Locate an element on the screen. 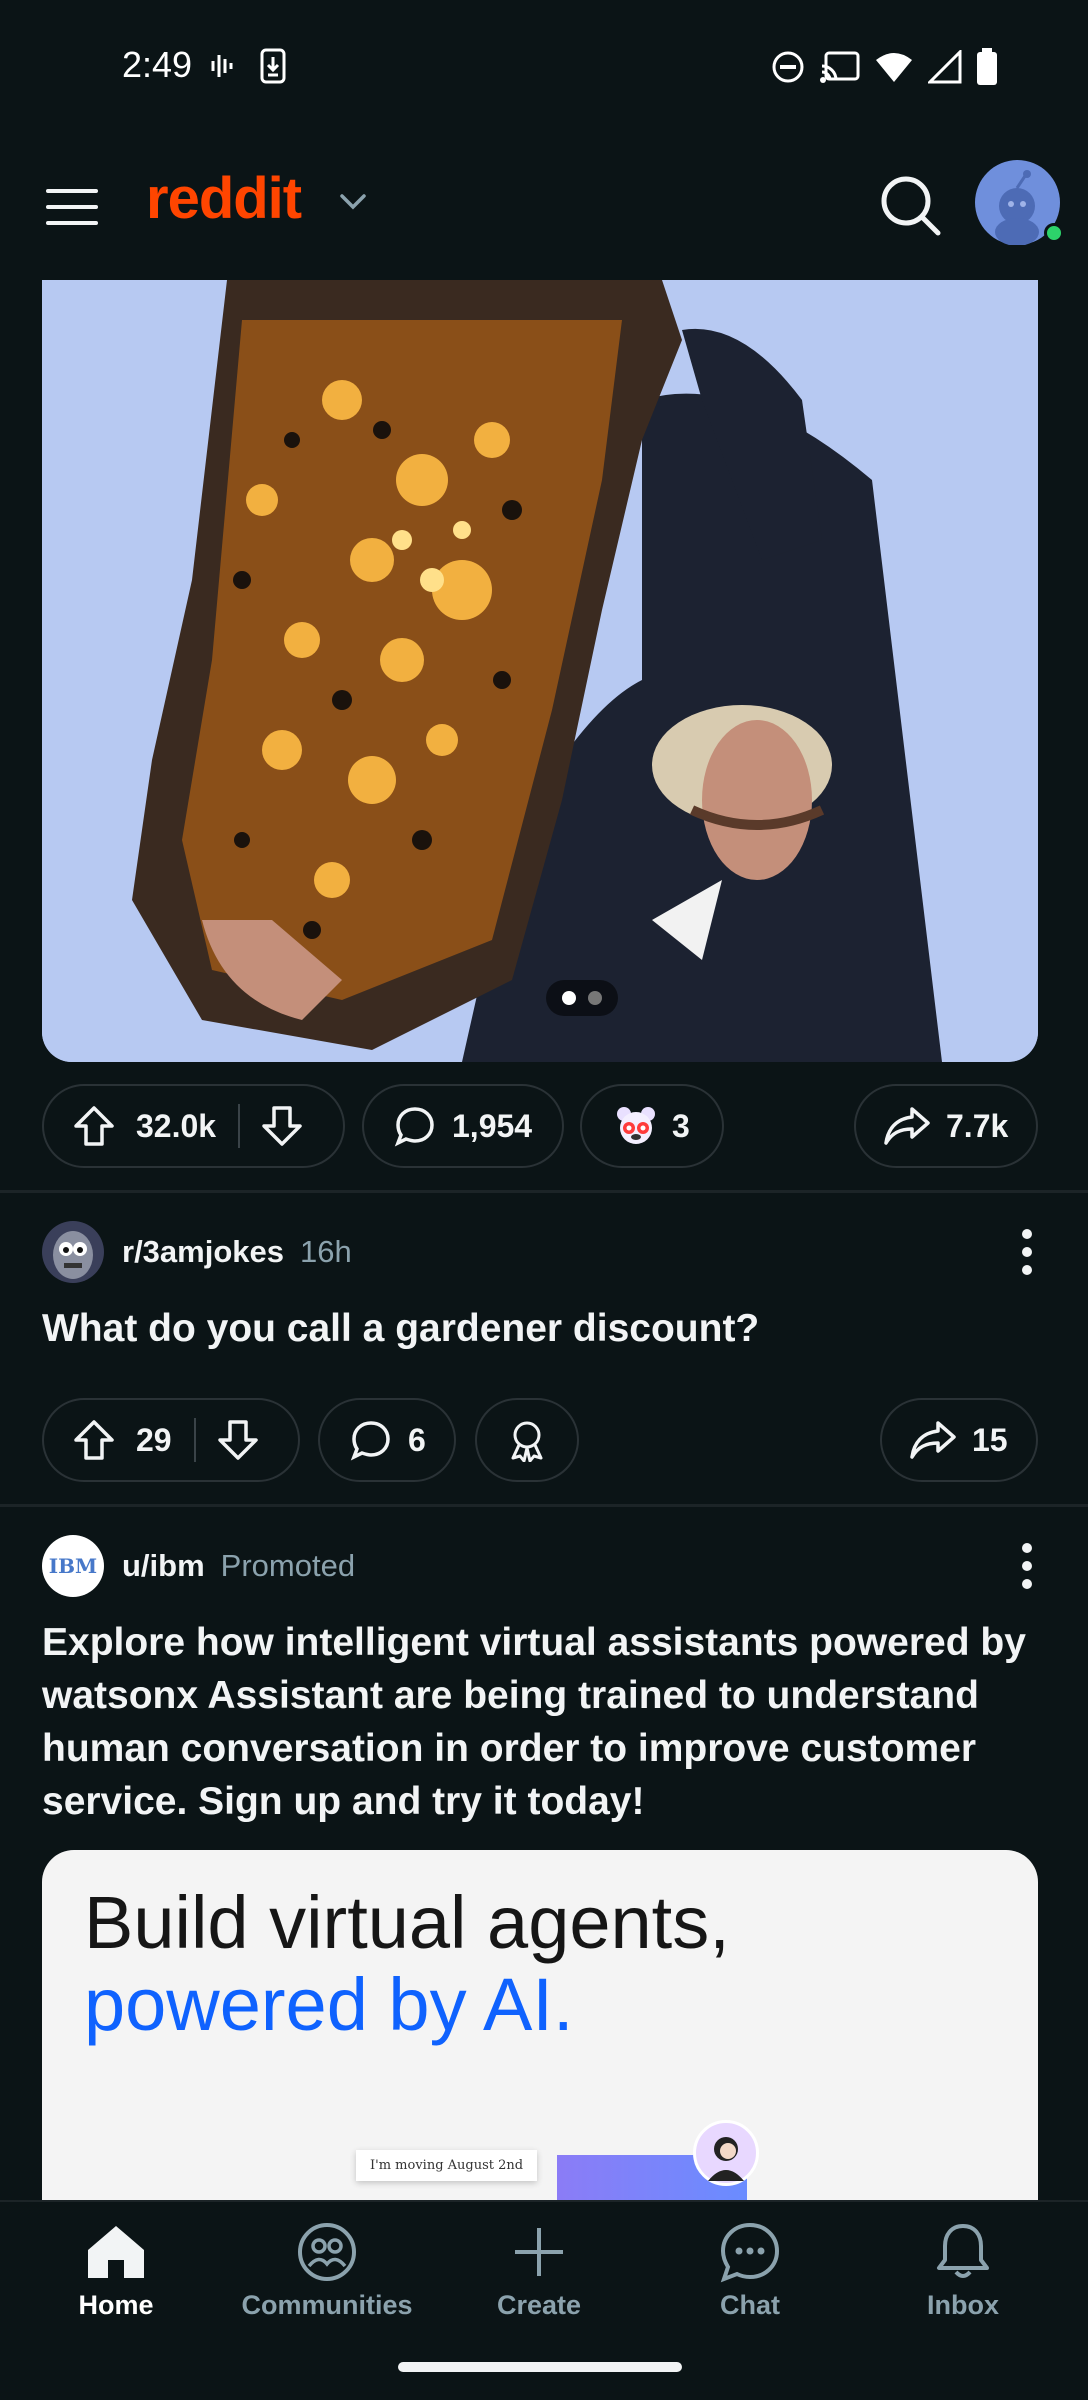  post-header: IBM u/ibm Promoted is located at coordinates (542, 1566).